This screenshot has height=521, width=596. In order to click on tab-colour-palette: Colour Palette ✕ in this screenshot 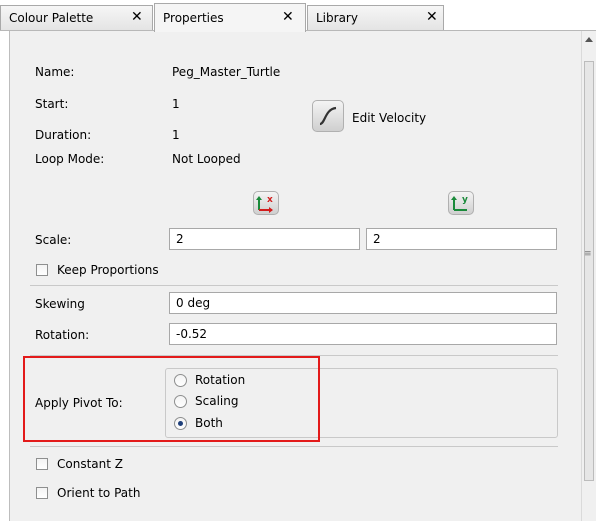, I will do `click(76, 17)`.